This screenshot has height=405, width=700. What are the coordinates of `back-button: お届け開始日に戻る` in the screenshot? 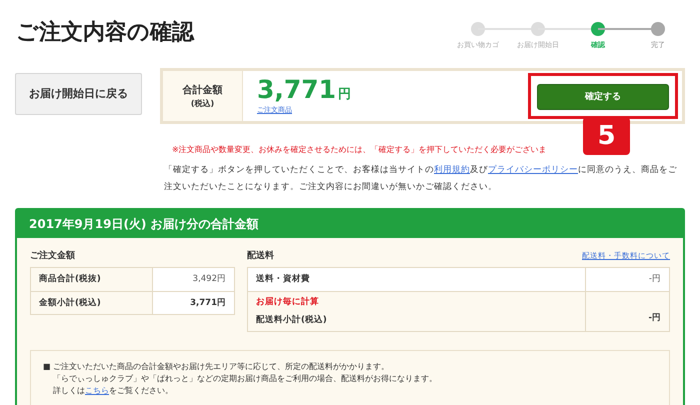 It's located at (78, 94).